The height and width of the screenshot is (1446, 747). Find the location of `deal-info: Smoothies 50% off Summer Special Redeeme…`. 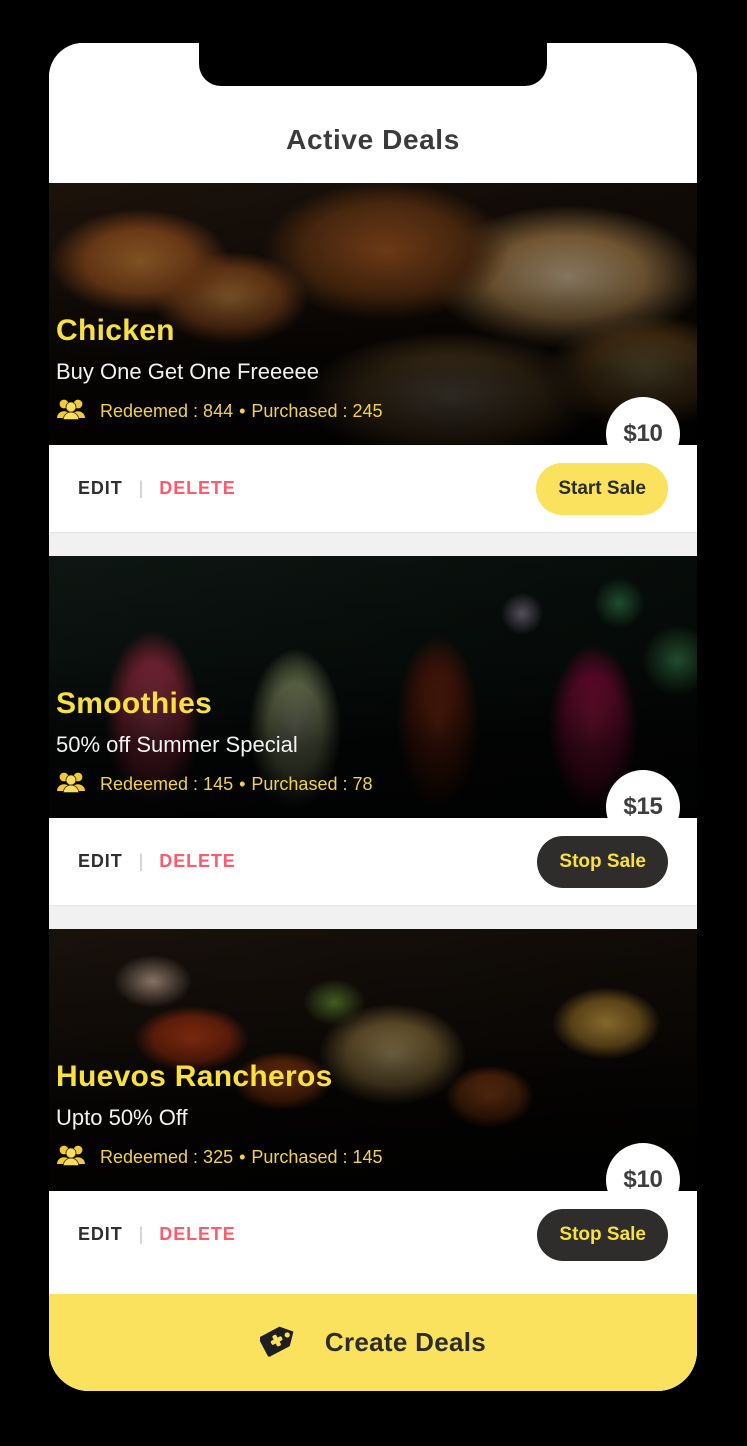

deal-info: Smoothies 50% off Summer Special Redeeme… is located at coordinates (316, 742).